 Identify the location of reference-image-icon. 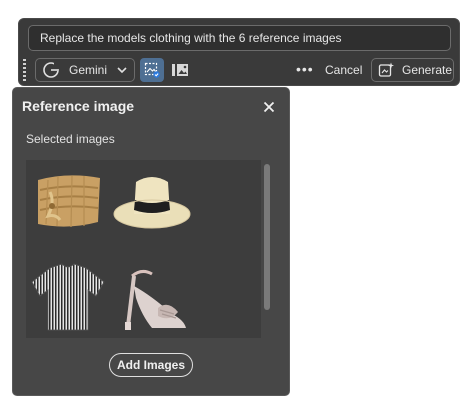
(152, 70).